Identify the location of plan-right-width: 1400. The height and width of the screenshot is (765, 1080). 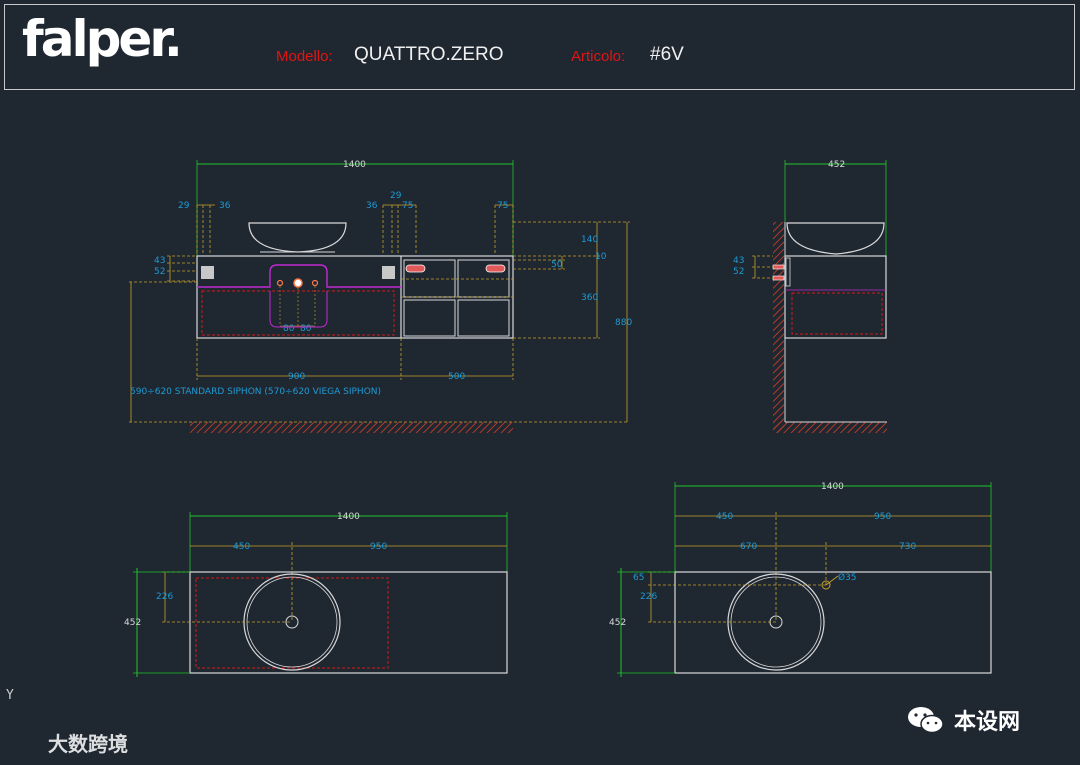
(832, 487).